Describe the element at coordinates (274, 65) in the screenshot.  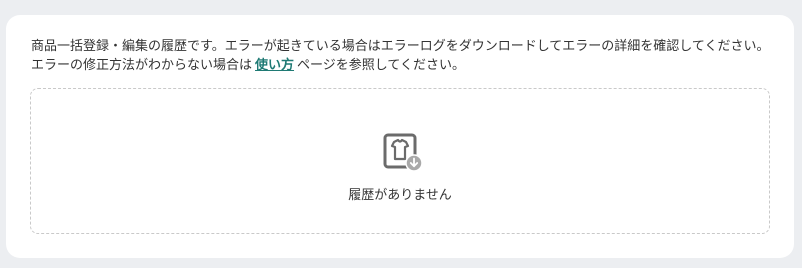
I see `how-to-use-link: 使い方` at that location.